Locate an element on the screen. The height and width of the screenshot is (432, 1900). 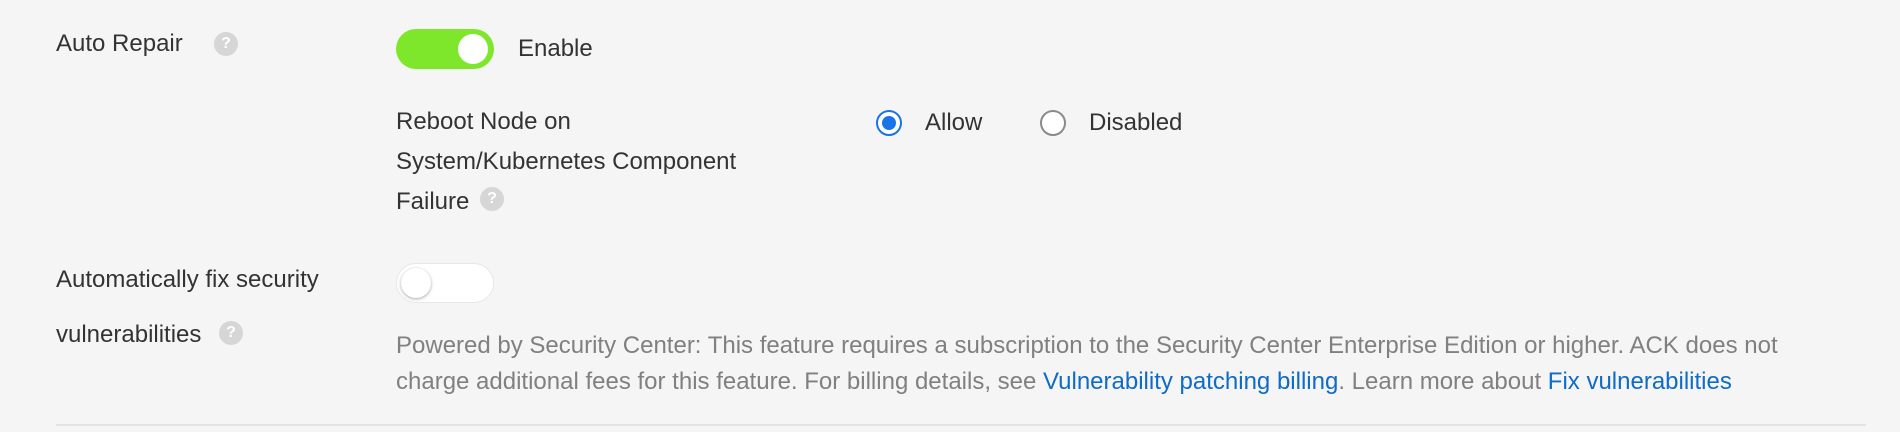
reboot-help-icon: ? is located at coordinates (492, 199).